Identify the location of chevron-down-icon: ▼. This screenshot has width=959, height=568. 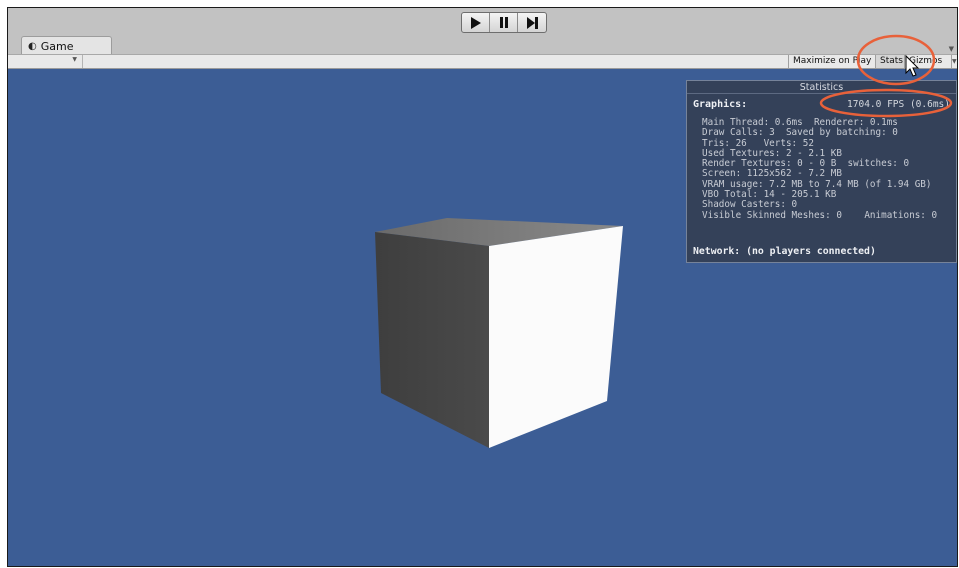
(74, 59).